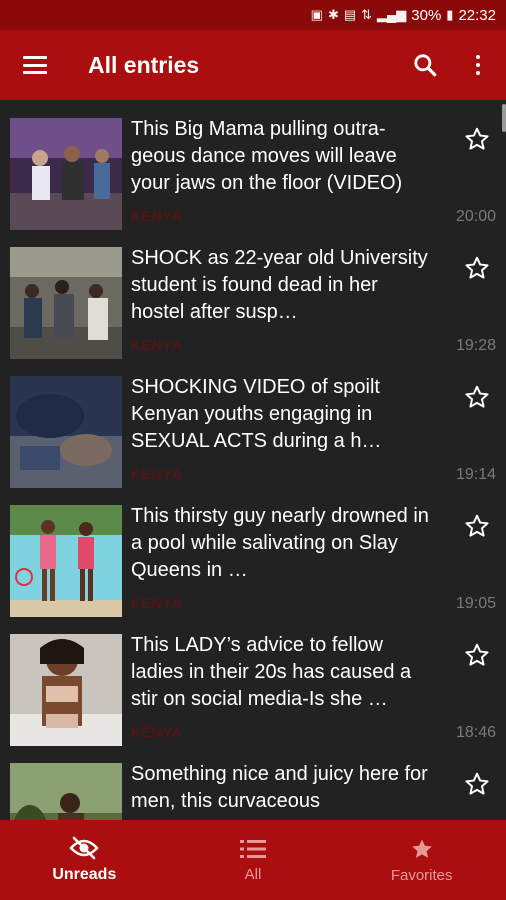 This screenshot has width=506, height=900. What do you see at coordinates (253, 15) in the screenshot?
I see `status-bar: ▣ ✱ ▤ ⇅ ▂▄▆ 30% ▮ 22:32` at bounding box center [253, 15].